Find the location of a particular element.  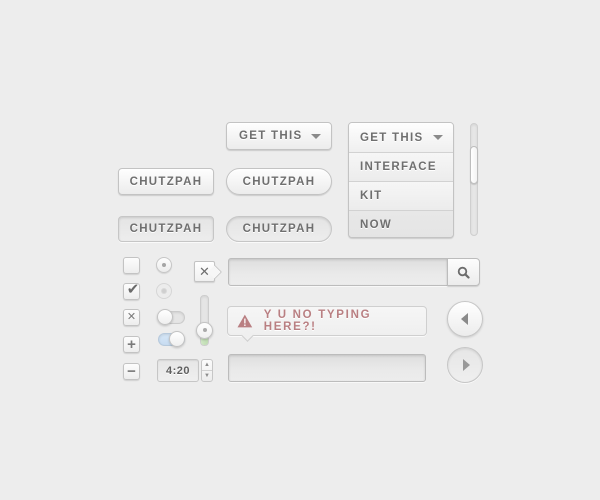

chutzpah-pill-button-pressed: CHUTZPAH is located at coordinates (279, 229).